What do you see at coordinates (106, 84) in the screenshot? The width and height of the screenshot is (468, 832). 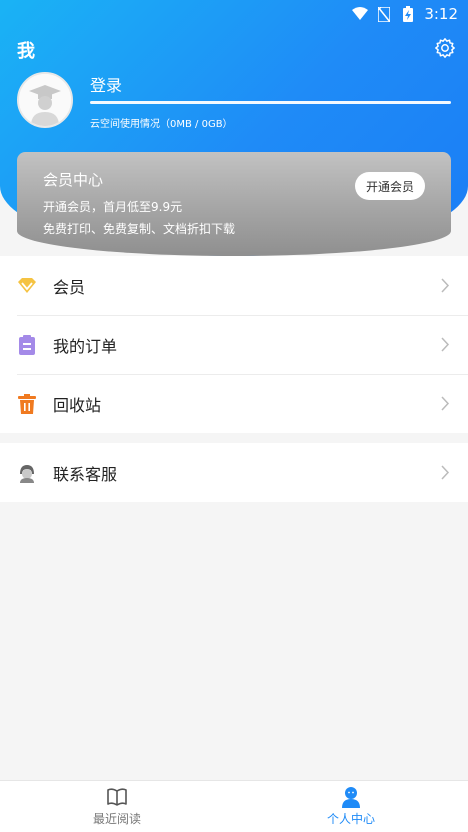 I see `login-link: 登录` at bounding box center [106, 84].